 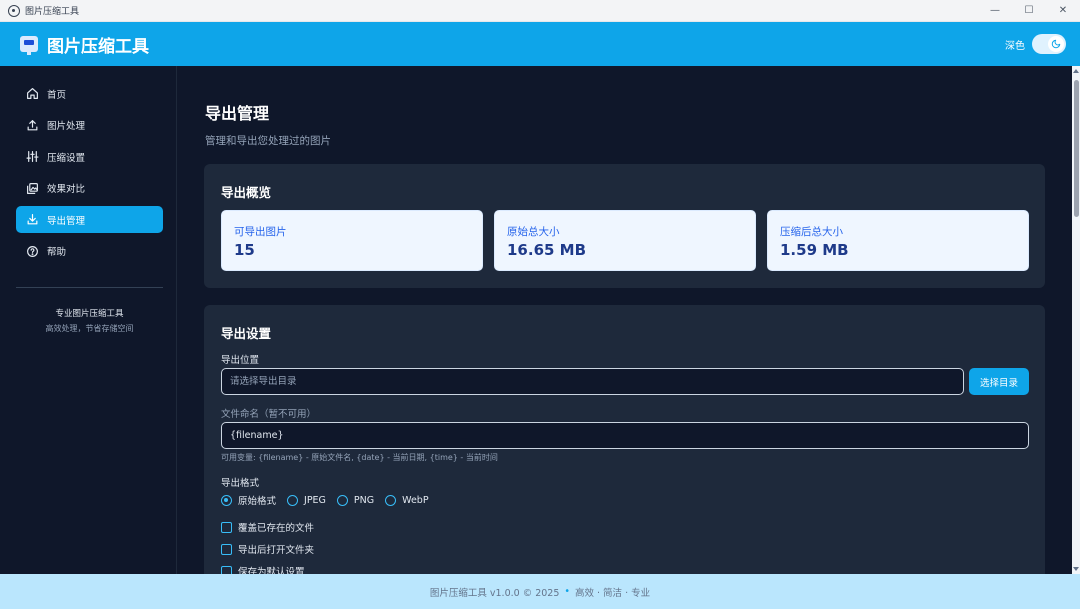 I want to click on sidebar-item-label: 首页, so click(x=57, y=95).